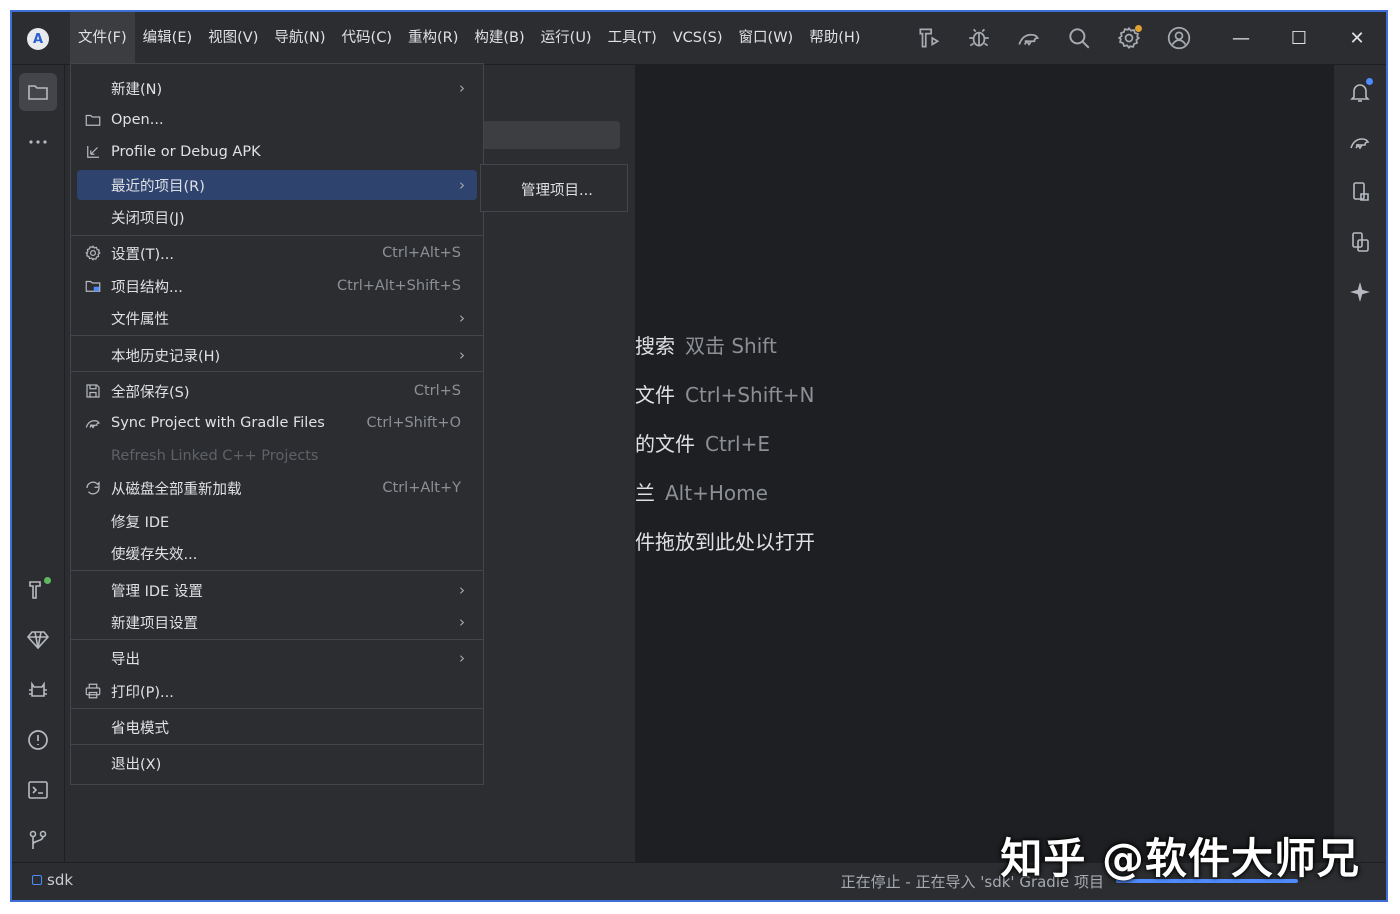 This screenshot has height=914, width=1400. Describe the element at coordinates (38, 92) in the screenshot. I see `project-folder-icon` at that location.